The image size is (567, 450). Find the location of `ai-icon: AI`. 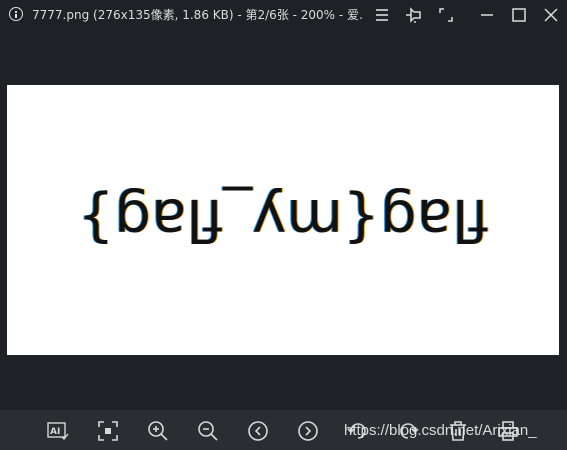

ai-icon: AI is located at coordinates (58, 431).